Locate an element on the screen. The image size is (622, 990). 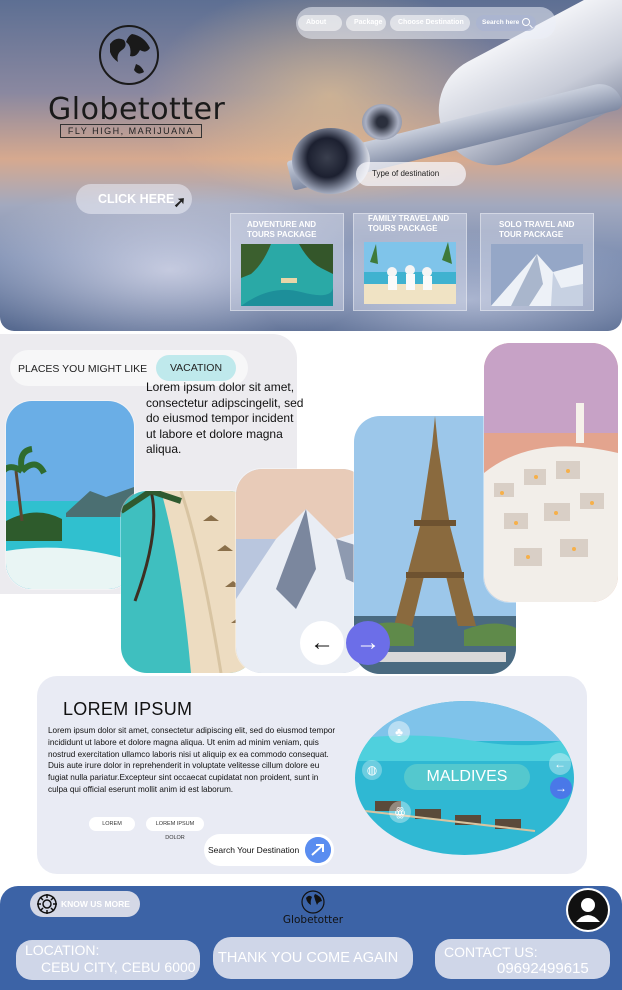
package-card-solo: SOLO TRAVEL AND TOUR PACKAGE is located at coordinates (537, 262).